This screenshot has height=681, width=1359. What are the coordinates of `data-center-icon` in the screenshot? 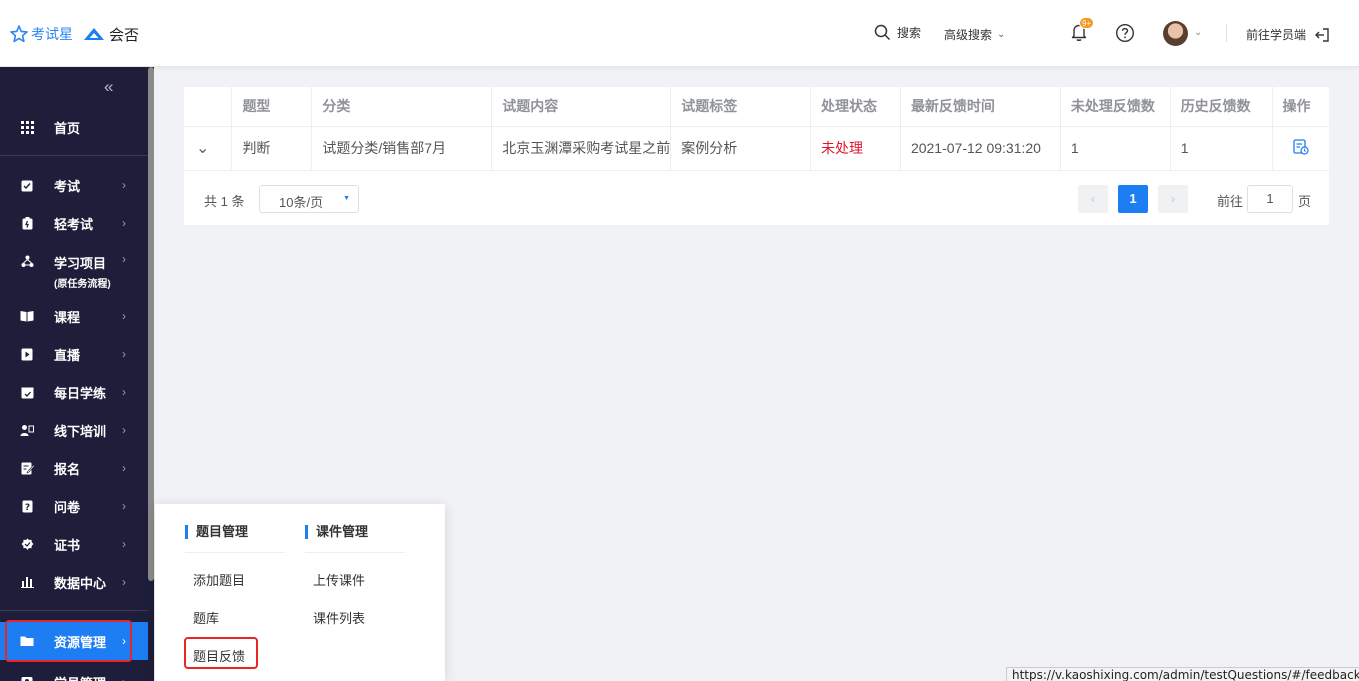 It's located at (27, 582).